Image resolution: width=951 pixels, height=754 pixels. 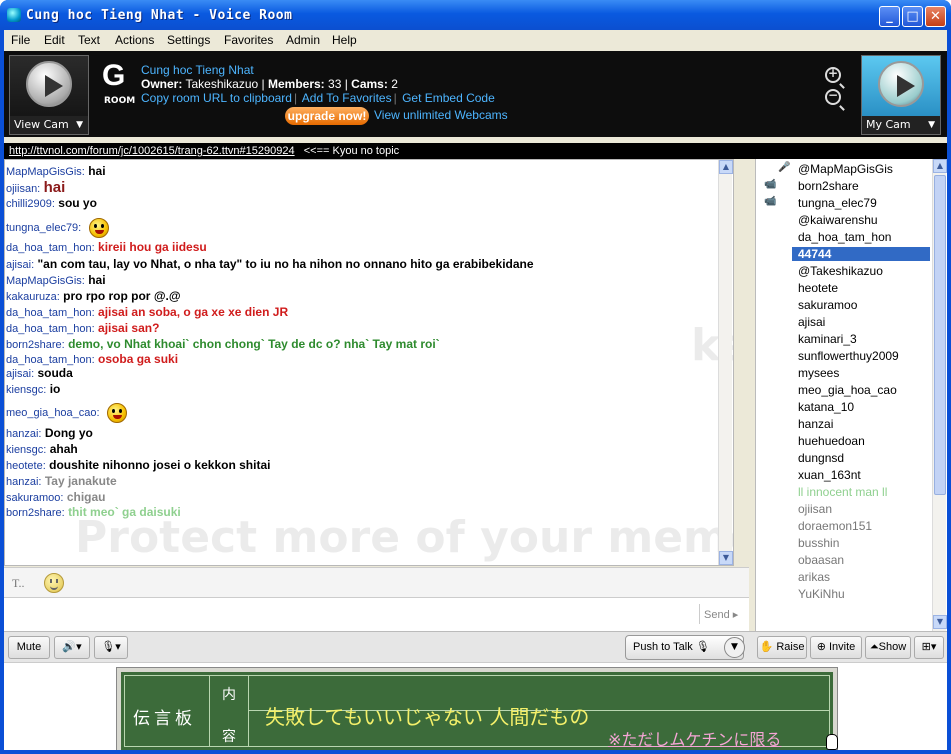 I want to click on chat-text: doushite nihonno josei o kekkon shitai, so click(x=160, y=465).